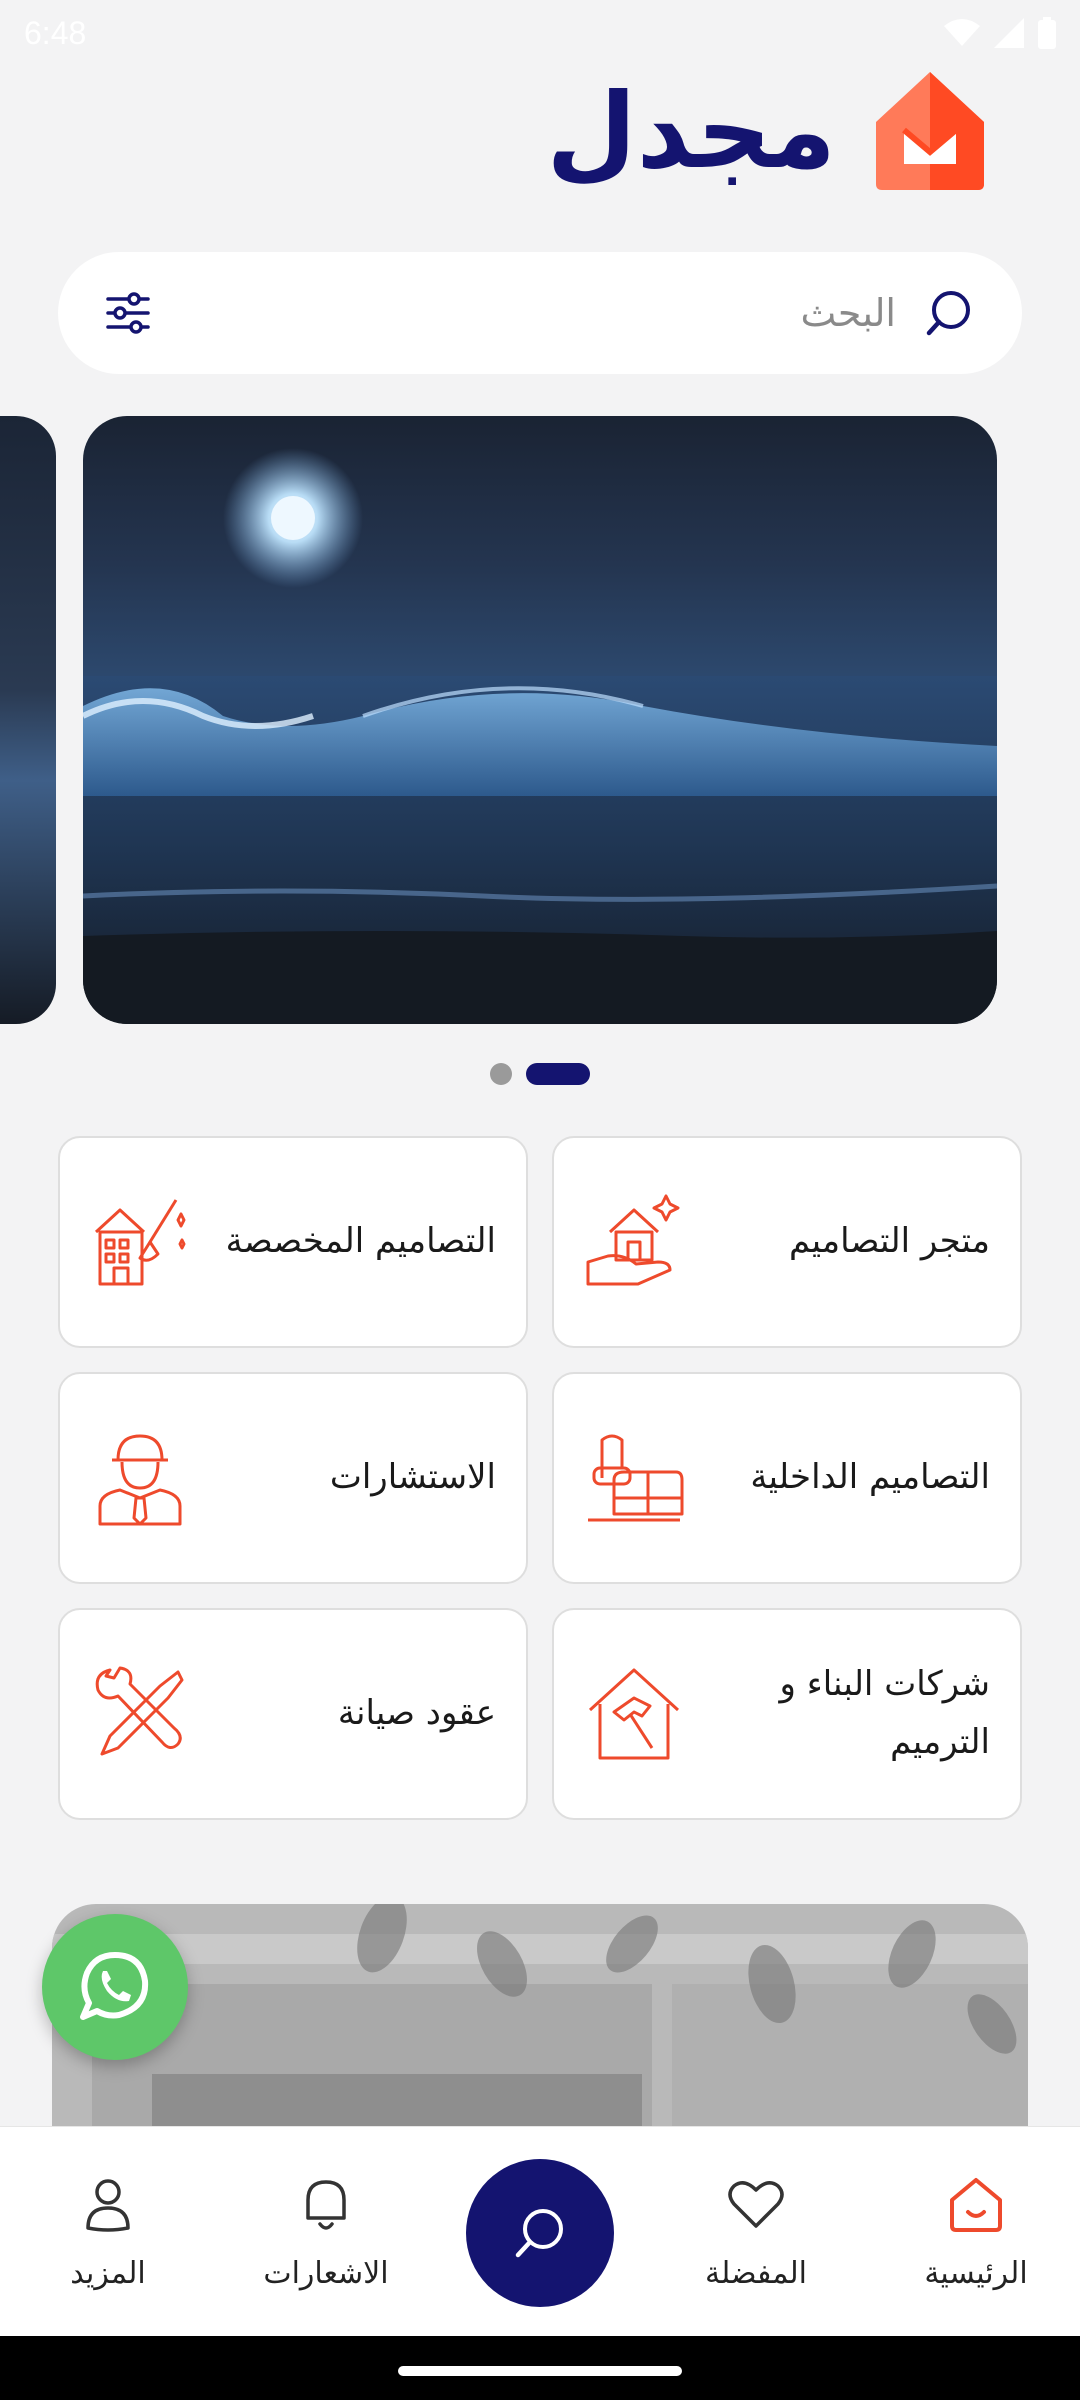 The width and height of the screenshot is (1080, 2400). What do you see at coordinates (692, 131) in the screenshot?
I see `brand-title: مجدل` at bounding box center [692, 131].